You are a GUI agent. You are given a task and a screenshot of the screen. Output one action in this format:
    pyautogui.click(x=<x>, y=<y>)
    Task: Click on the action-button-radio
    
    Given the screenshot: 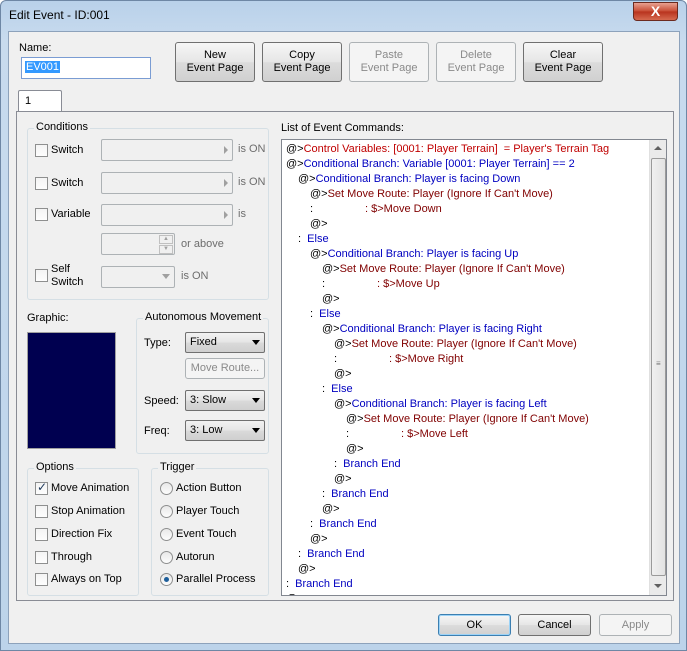 What is the action you would take?
    pyautogui.click(x=166, y=488)
    